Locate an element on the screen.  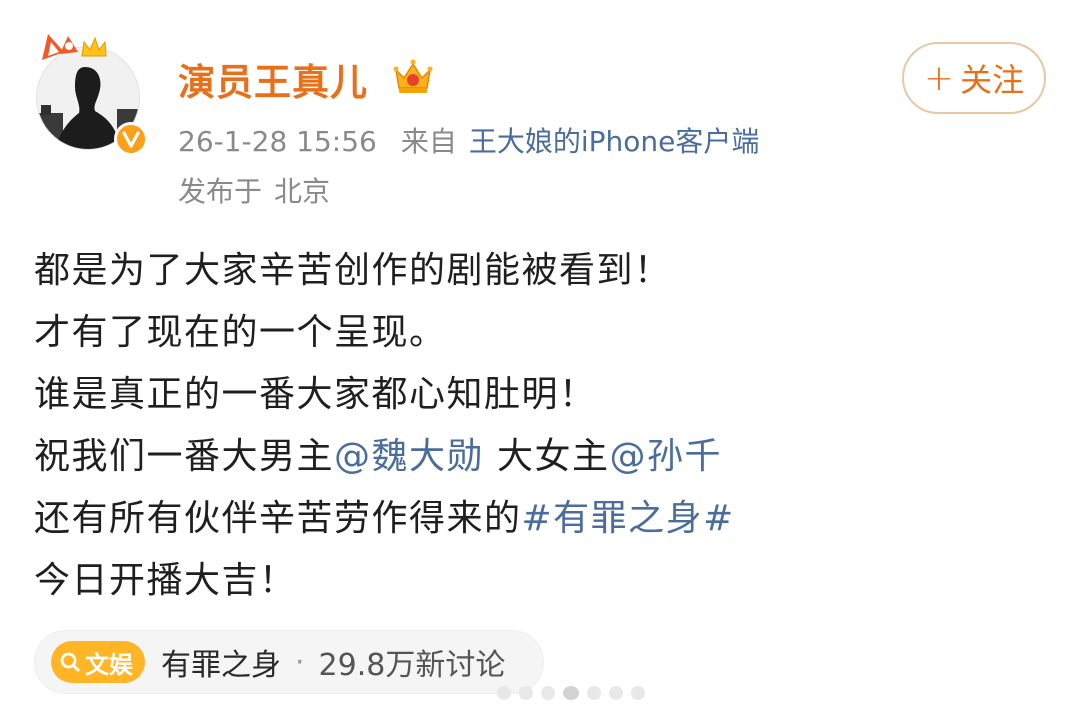
post-location: 发布于 北京 is located at coordinates (254, 190).